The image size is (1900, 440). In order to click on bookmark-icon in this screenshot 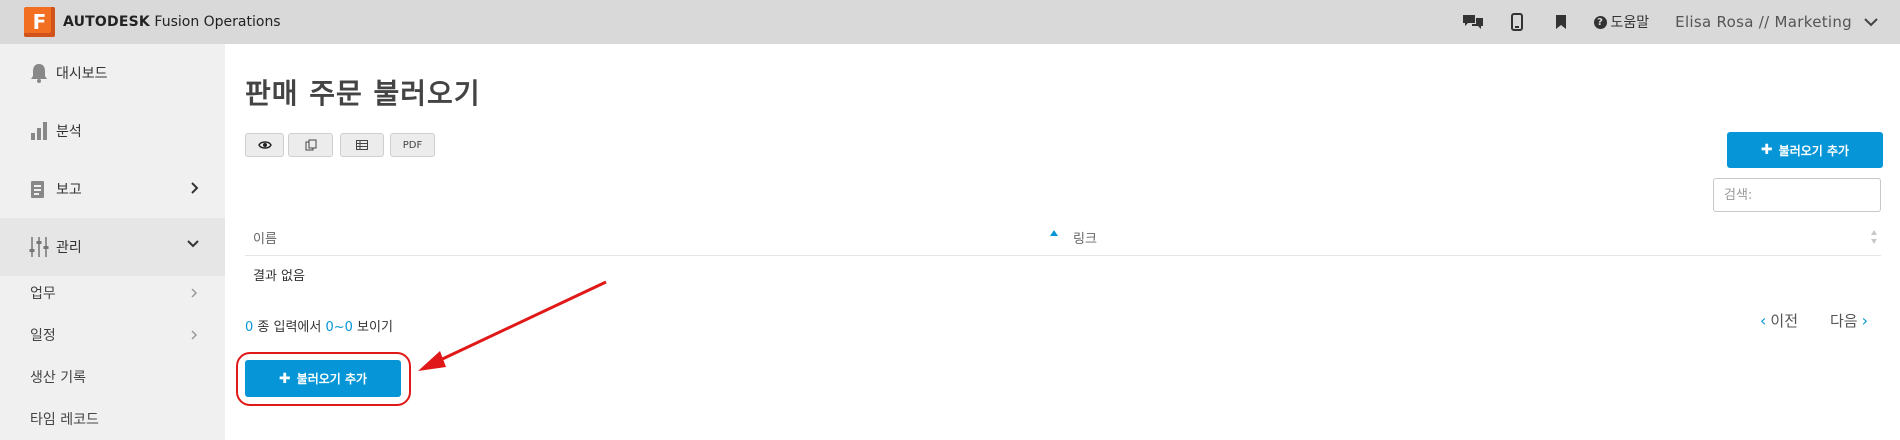, I will do `click(1561, 22)`.